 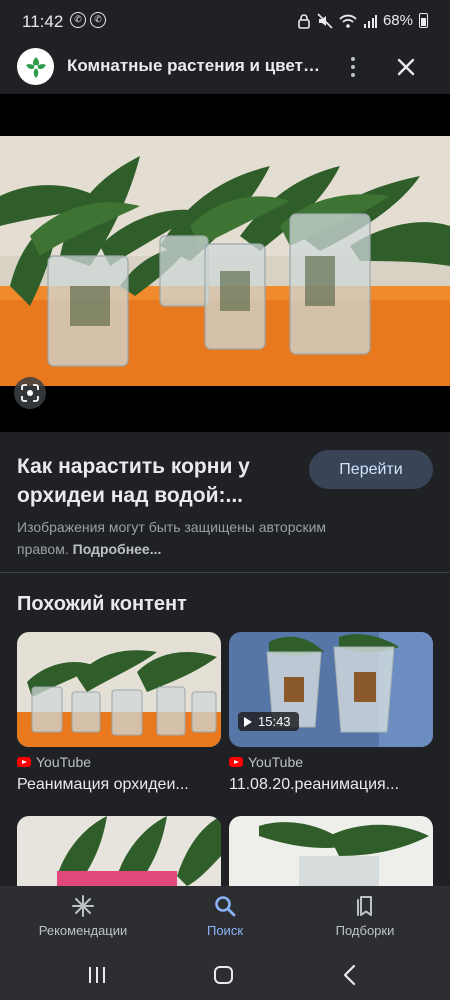 What do you see at coordinates (225, 22) in the screenshot?
I see `status-bar: 11:42 ✆ ✆ 68%` at bounding box center [225, 22].